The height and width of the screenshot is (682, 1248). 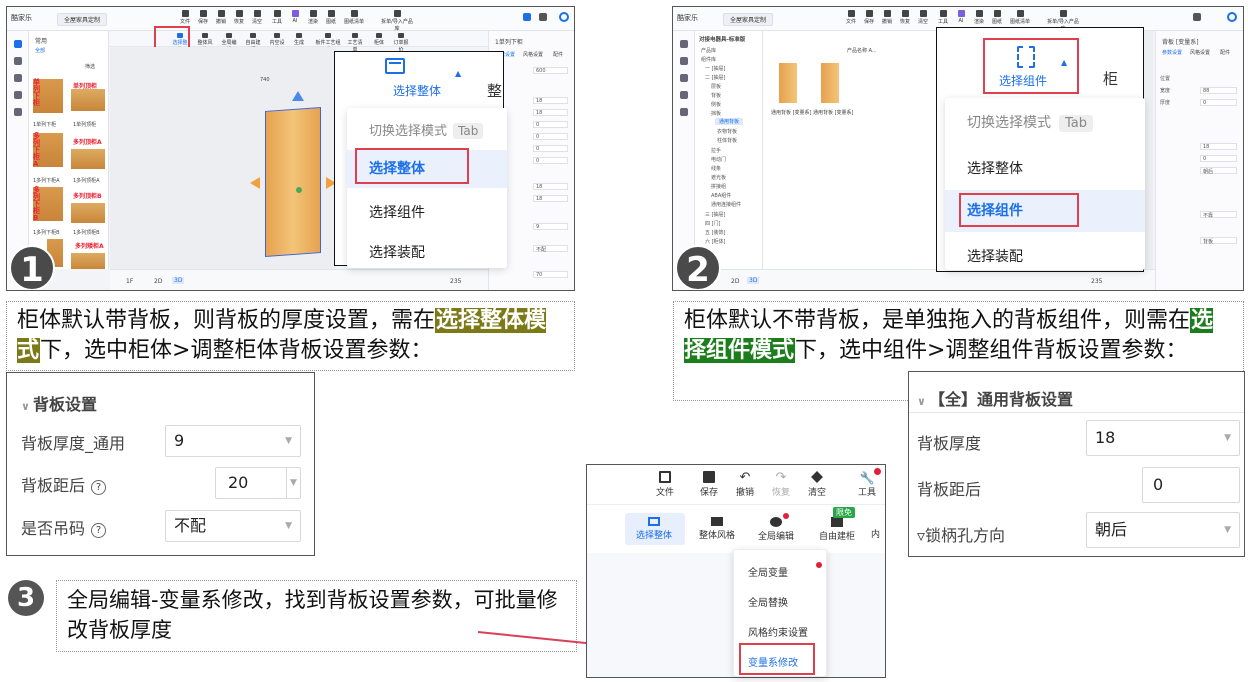 What do you see at coordinates (708, 50) in the screenshot?
I see `tree-item: 产品库` at bounding box center [708, 50].